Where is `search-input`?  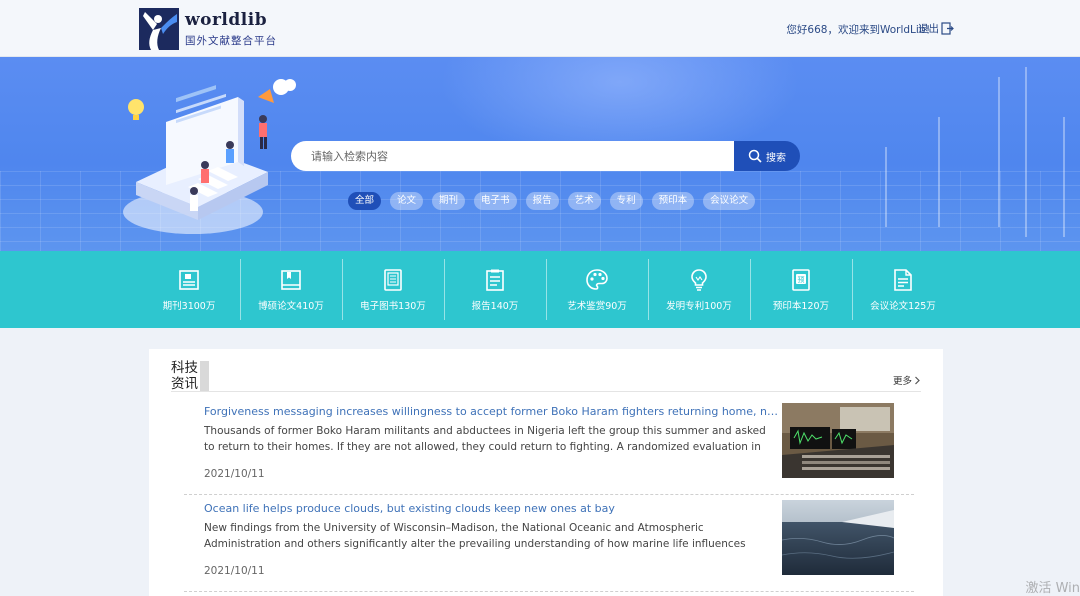 search-input is located at coordinates (512, 156).